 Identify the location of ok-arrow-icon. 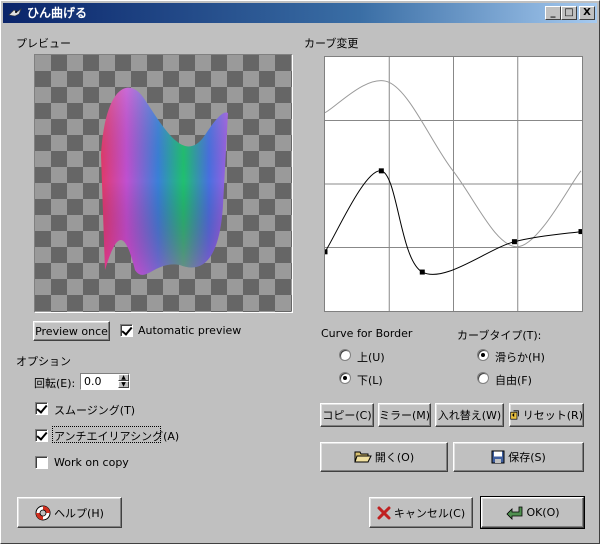
(514, 513).